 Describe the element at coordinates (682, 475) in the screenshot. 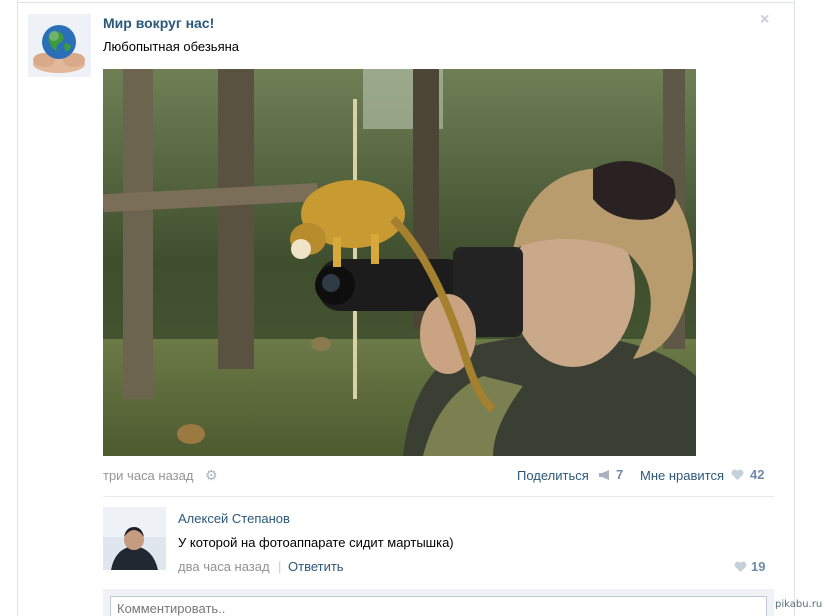

I see `like-button: Мне нравится` at that location.